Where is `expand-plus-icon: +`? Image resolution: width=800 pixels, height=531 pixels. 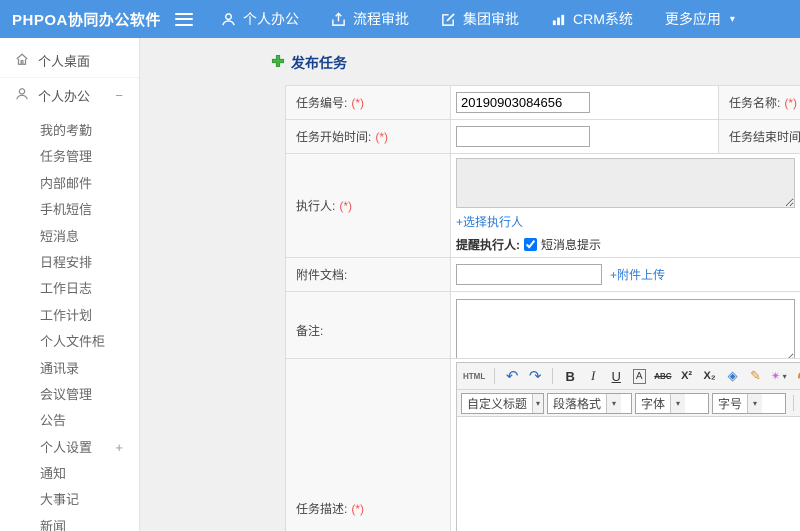
expand-plus-icon: + is located at coordinates (119, 448).